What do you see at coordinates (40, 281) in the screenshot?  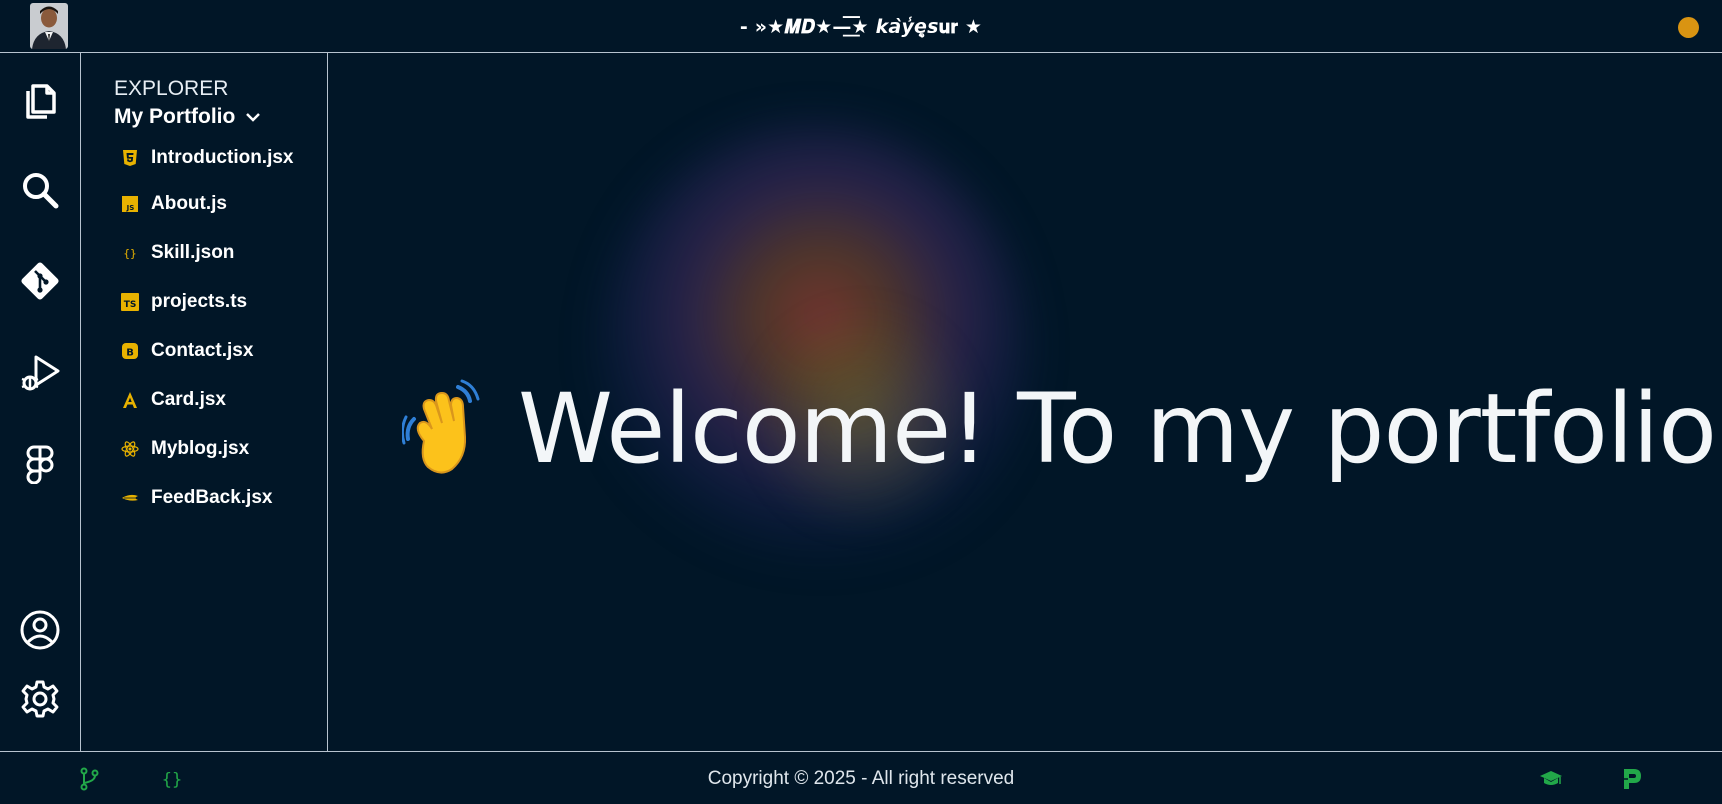 I see `git-icon` at bounding box center [40, 281].